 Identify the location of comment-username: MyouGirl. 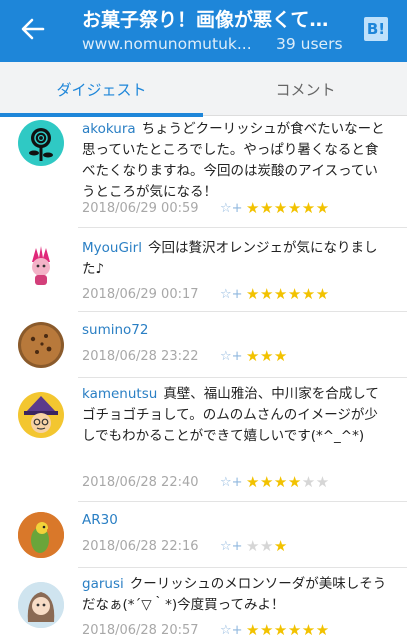
(112, 248).